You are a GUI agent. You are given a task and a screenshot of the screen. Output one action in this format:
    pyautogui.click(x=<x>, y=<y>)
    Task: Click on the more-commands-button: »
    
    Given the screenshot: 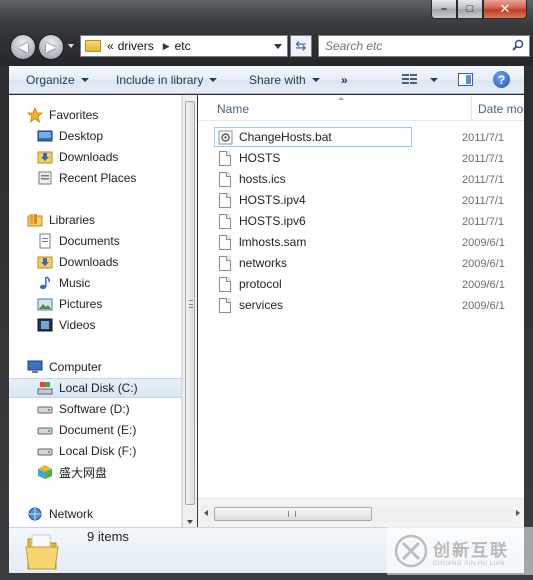 What is the action you would take?
    pyautogui.click(x=344, y=80)
    